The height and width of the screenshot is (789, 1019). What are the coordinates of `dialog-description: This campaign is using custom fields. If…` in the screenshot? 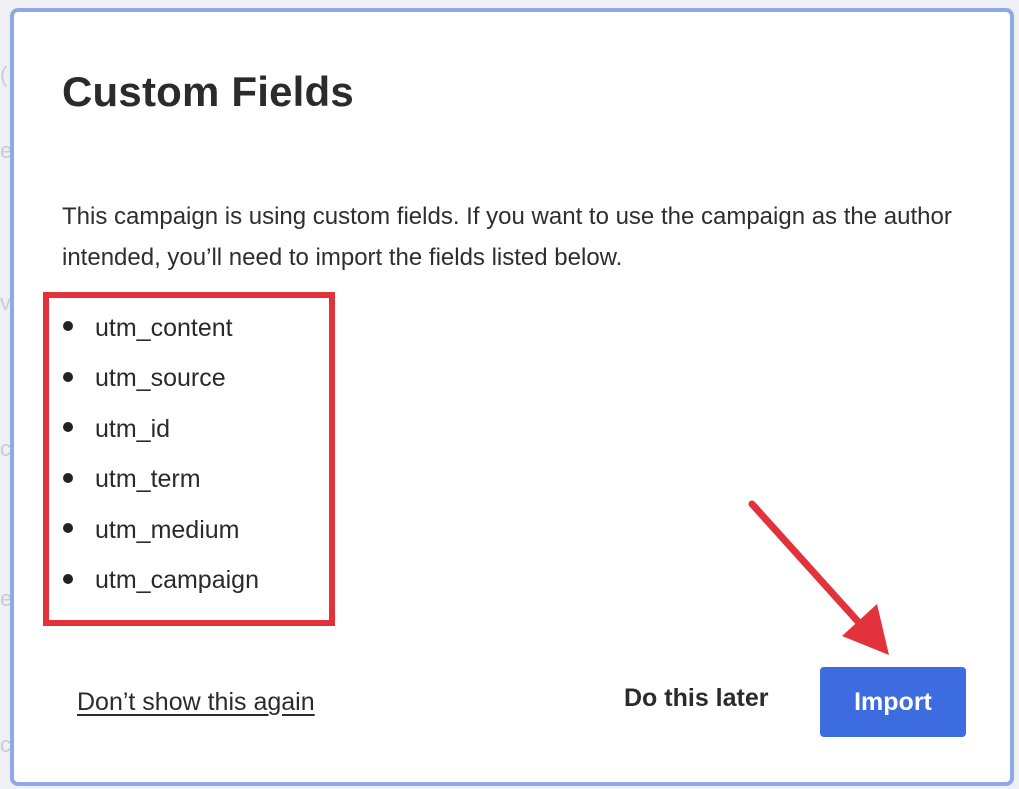 It's located at (507, 237).